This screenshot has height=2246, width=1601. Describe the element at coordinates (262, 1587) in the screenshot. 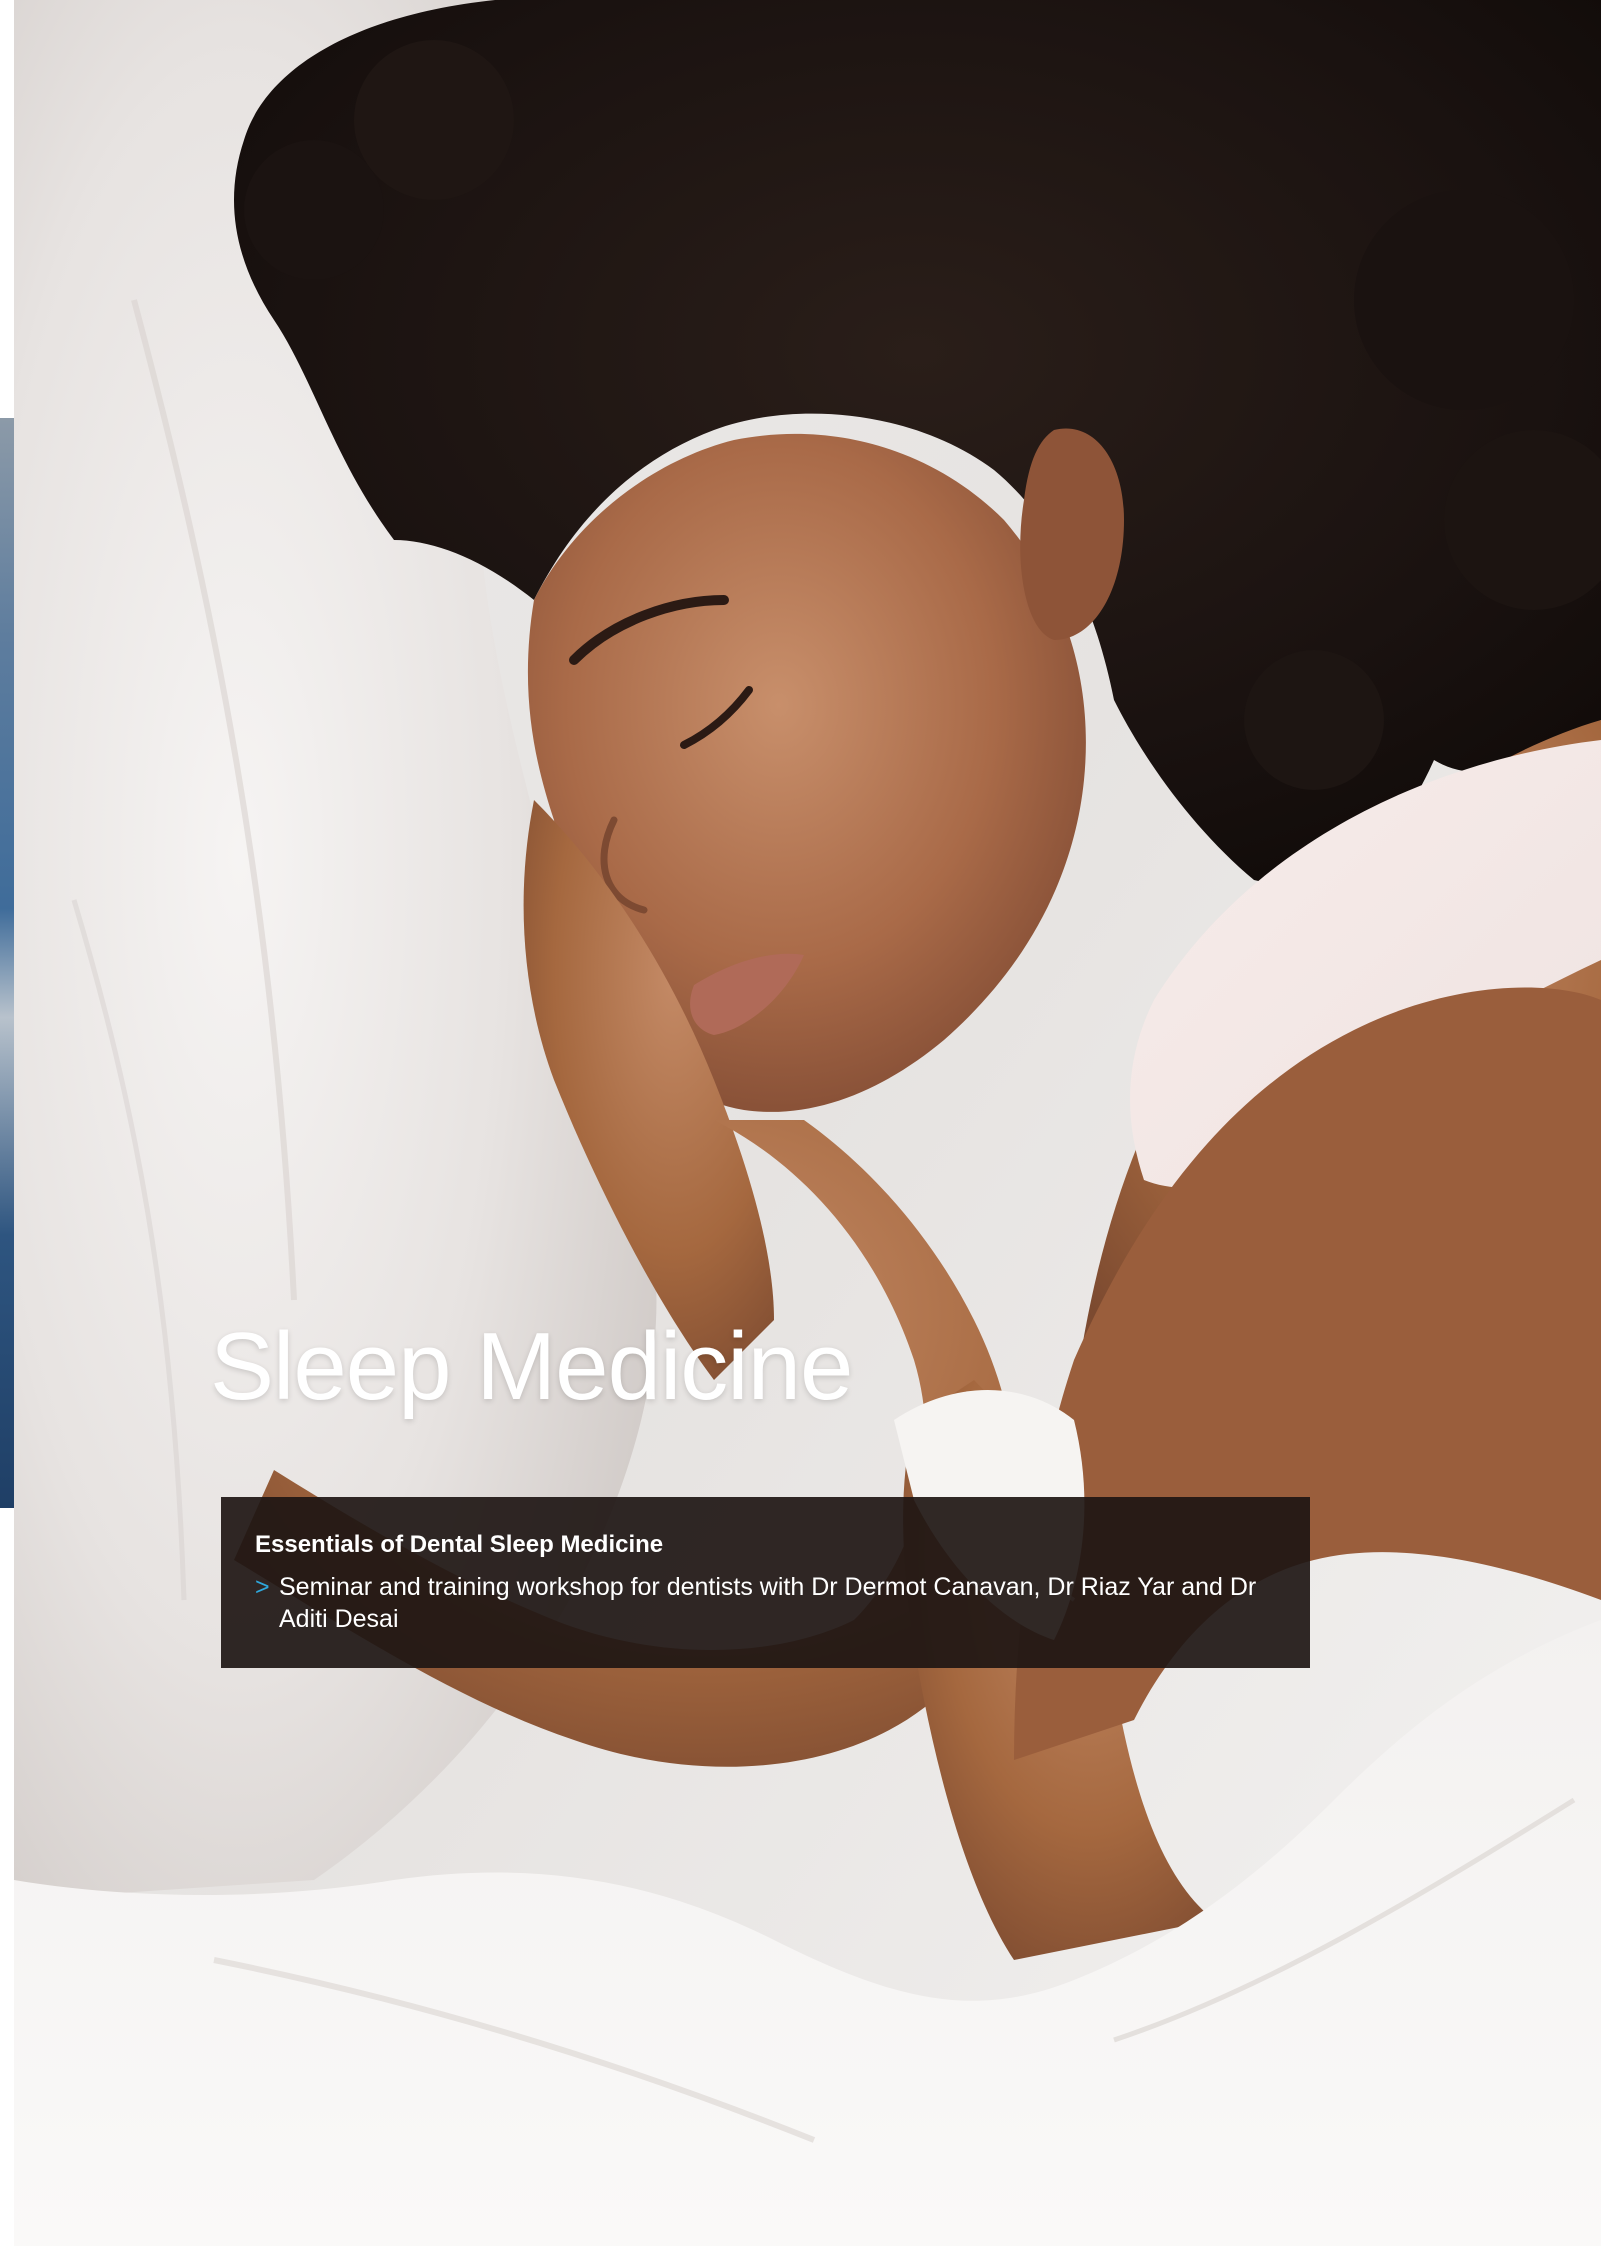

I see `chevron-right-icon: >` at that location.